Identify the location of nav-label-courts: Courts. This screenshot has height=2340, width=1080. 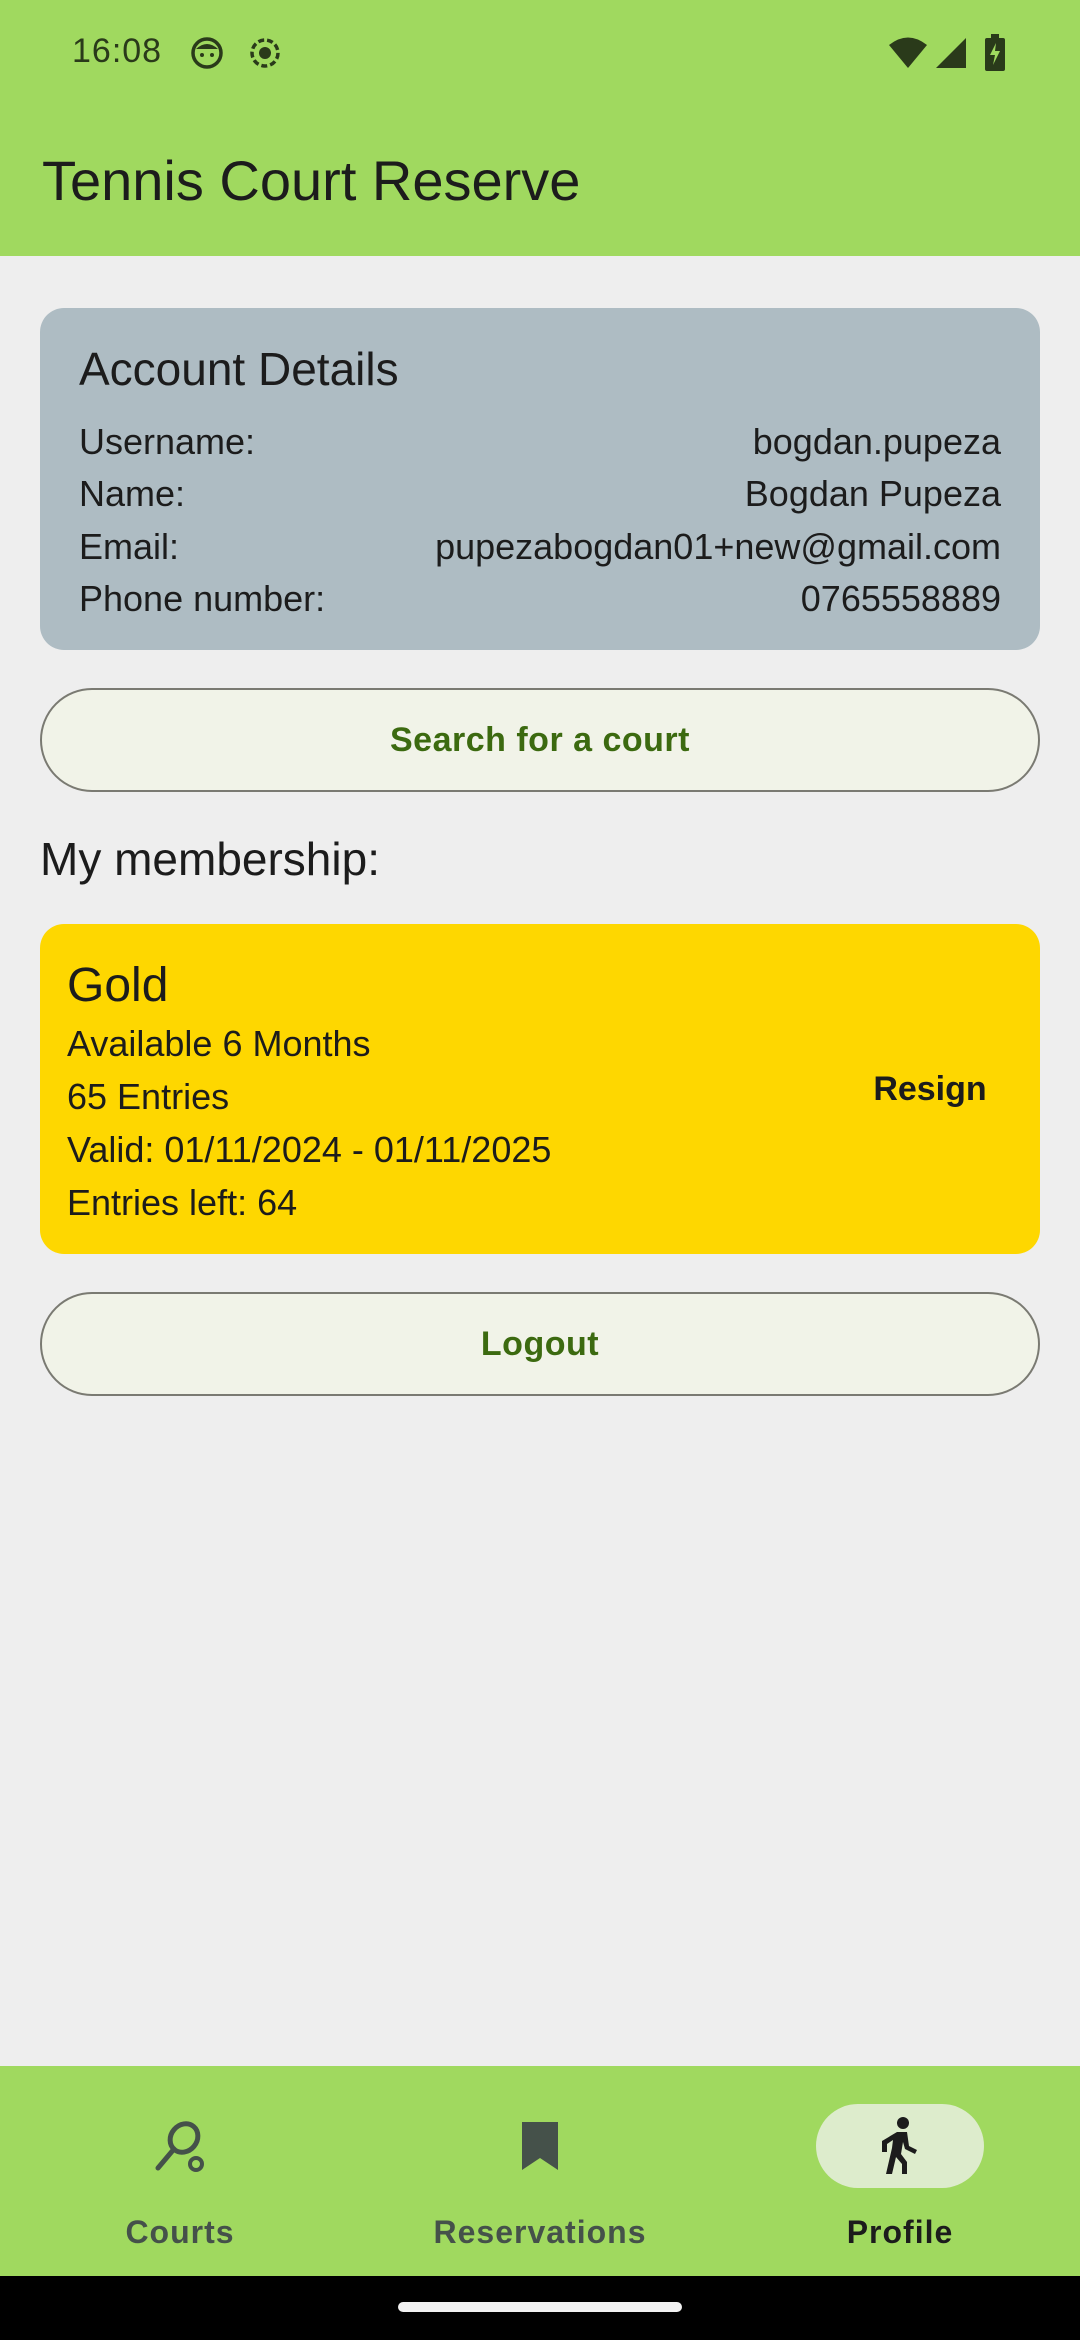
(180, 2232).